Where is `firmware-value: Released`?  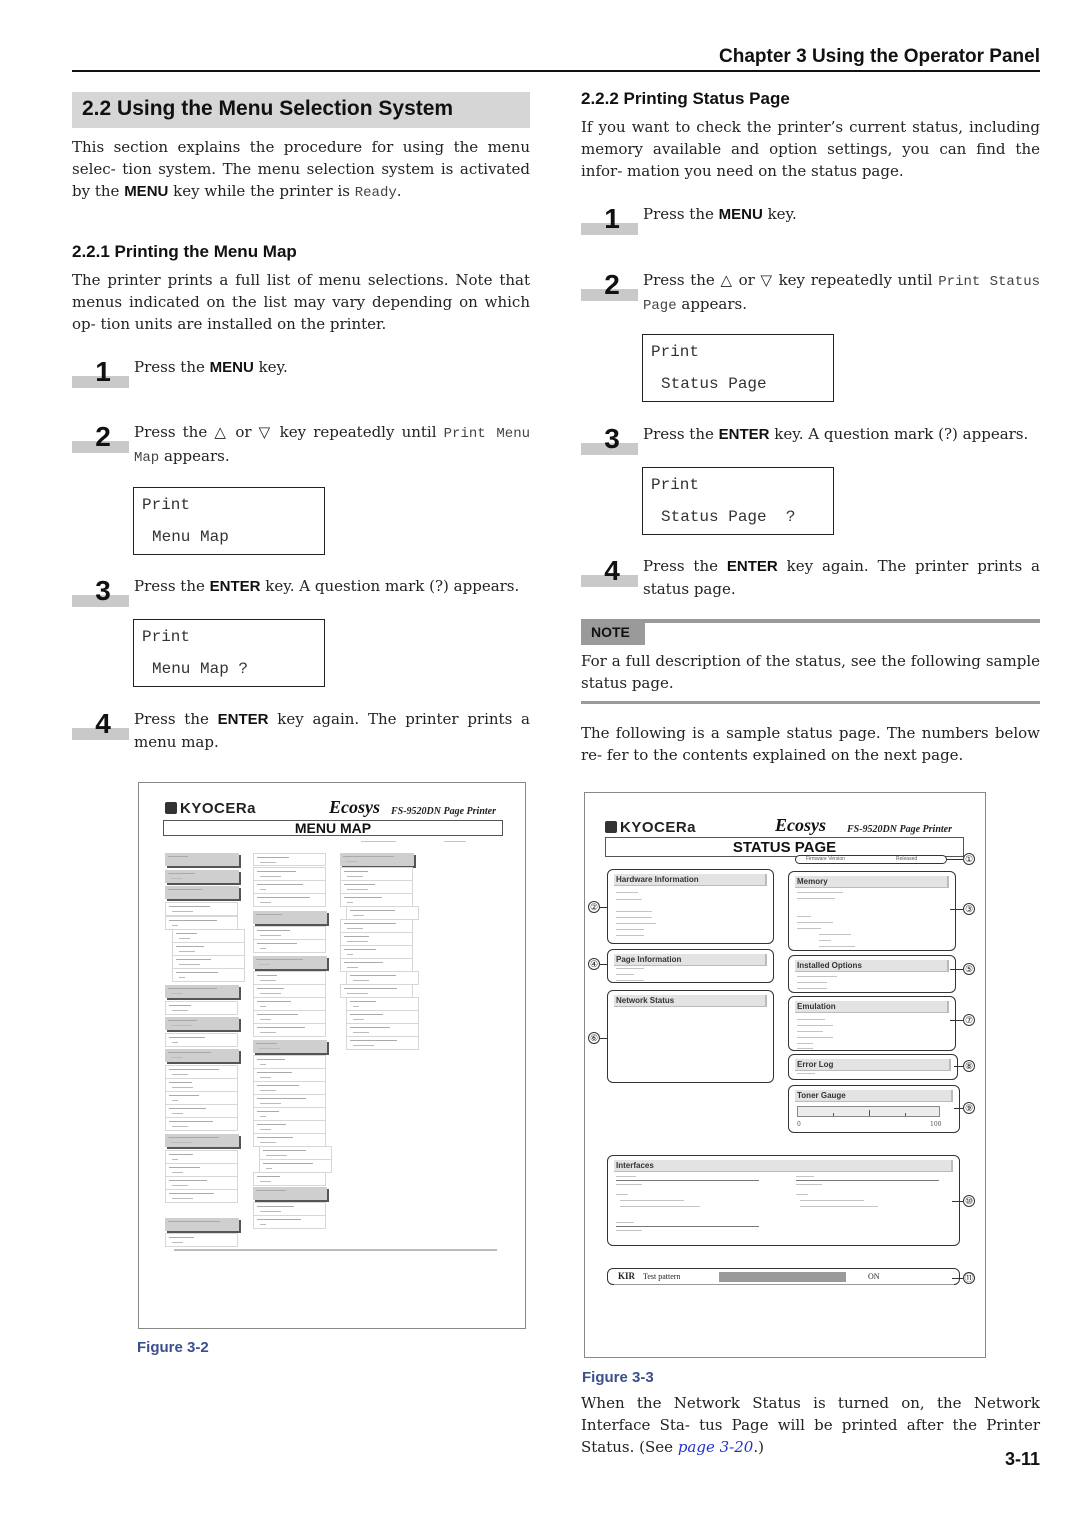 firmware-value: Released is located at coordinates (907, 859).